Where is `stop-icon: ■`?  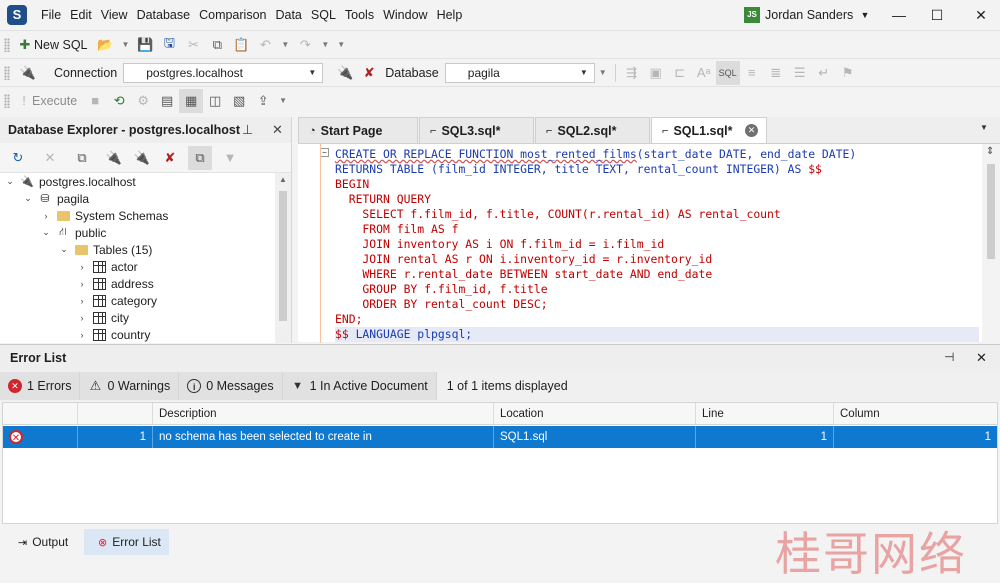
stop-icon: ■ is located at coordinates (95, 101).